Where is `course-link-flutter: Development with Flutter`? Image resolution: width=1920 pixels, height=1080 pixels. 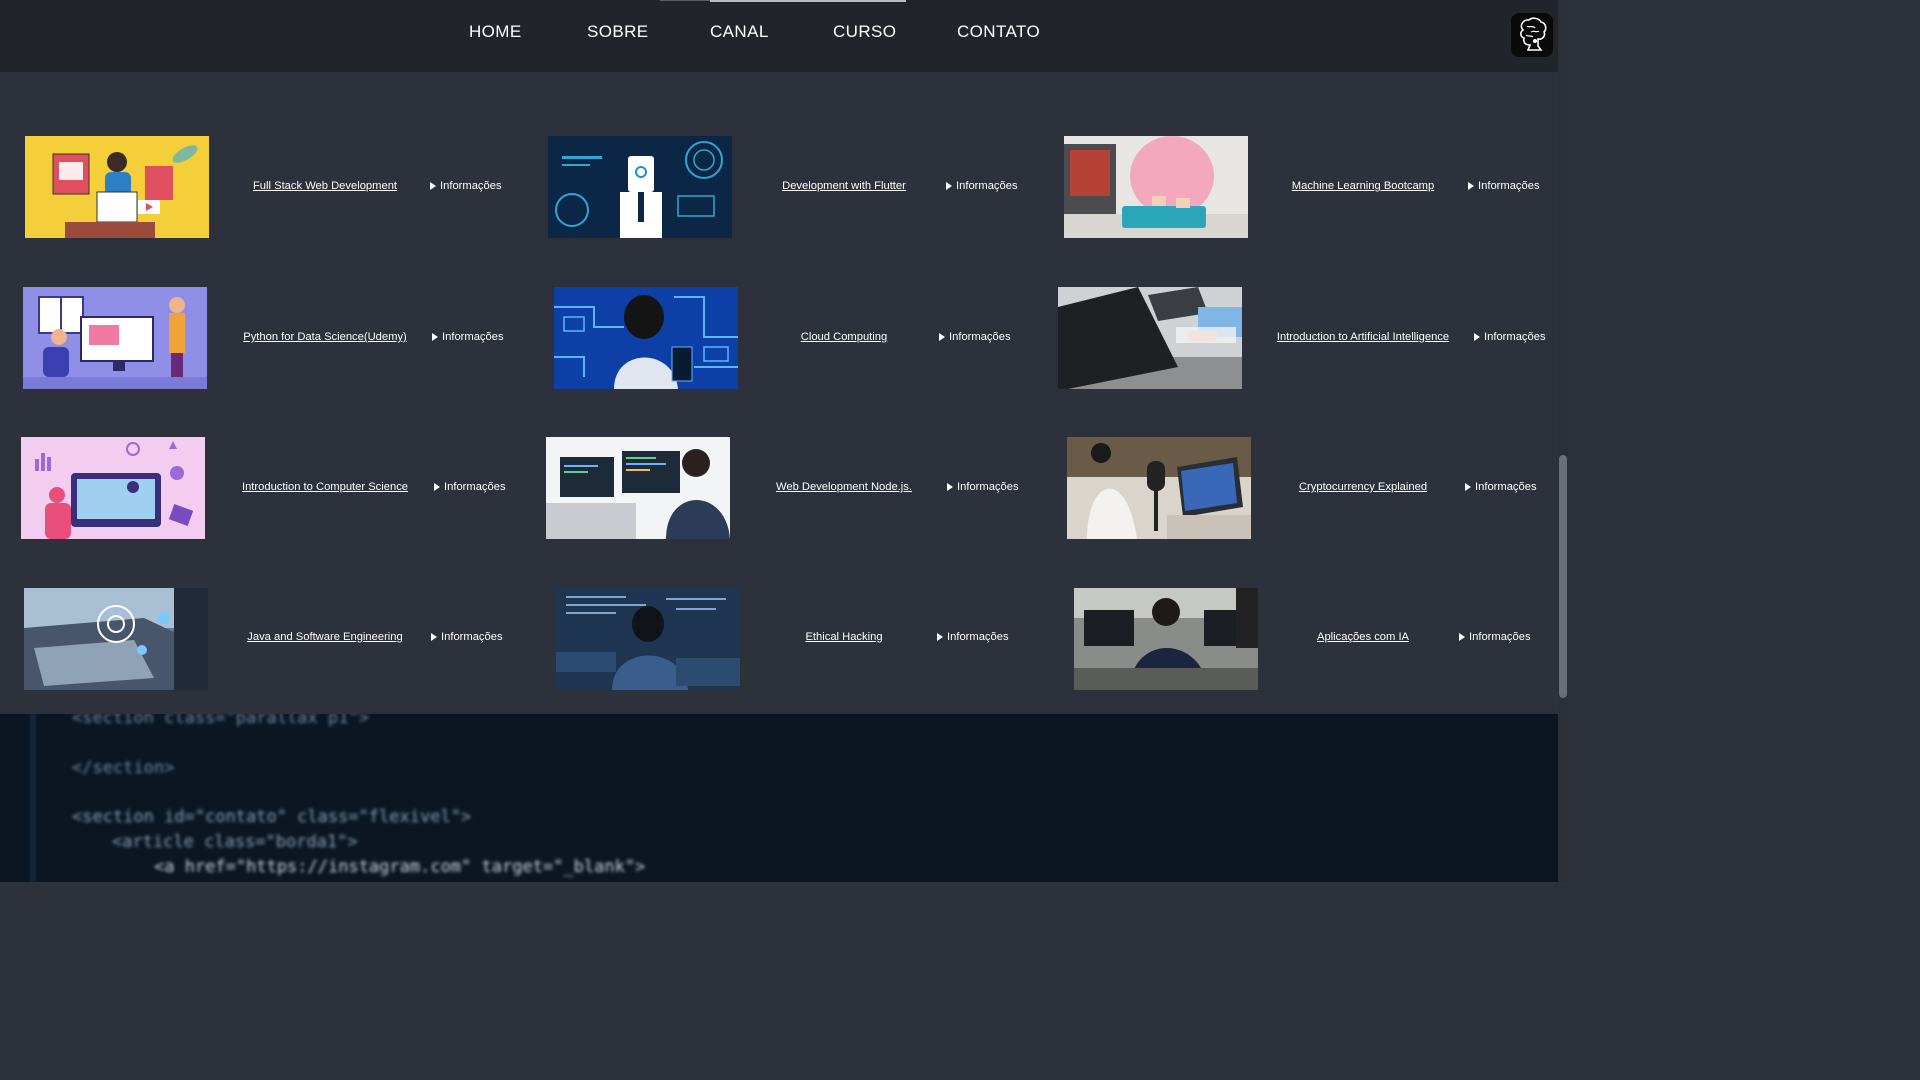
course-link-flutter: Development with Flutter is located at coordinates (844, 186).